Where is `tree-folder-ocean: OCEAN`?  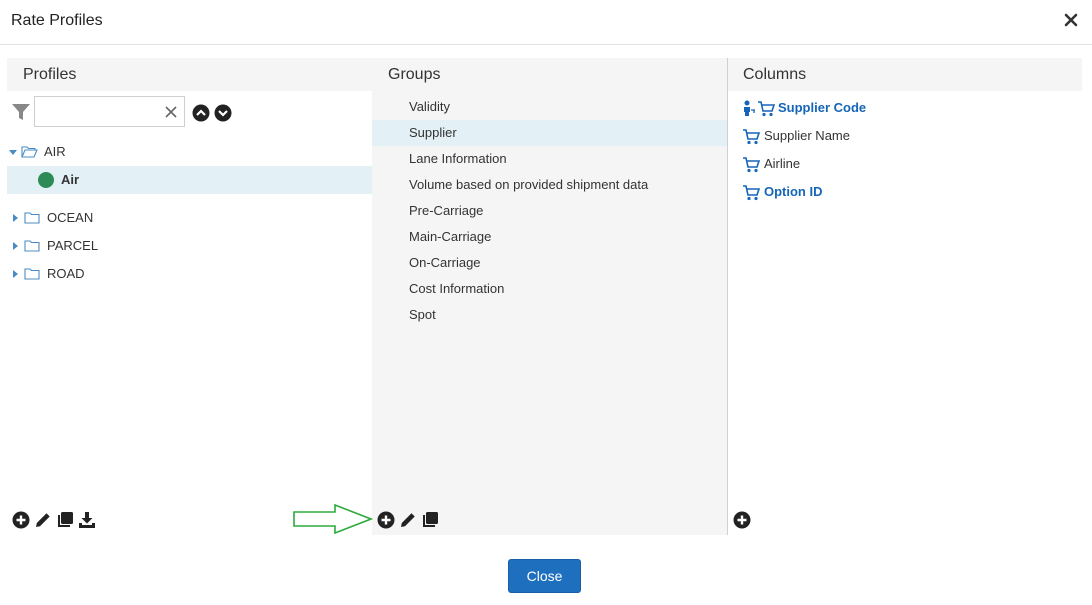 tree-folder-ocean: OCEAN is located at coordinates (189, 218).